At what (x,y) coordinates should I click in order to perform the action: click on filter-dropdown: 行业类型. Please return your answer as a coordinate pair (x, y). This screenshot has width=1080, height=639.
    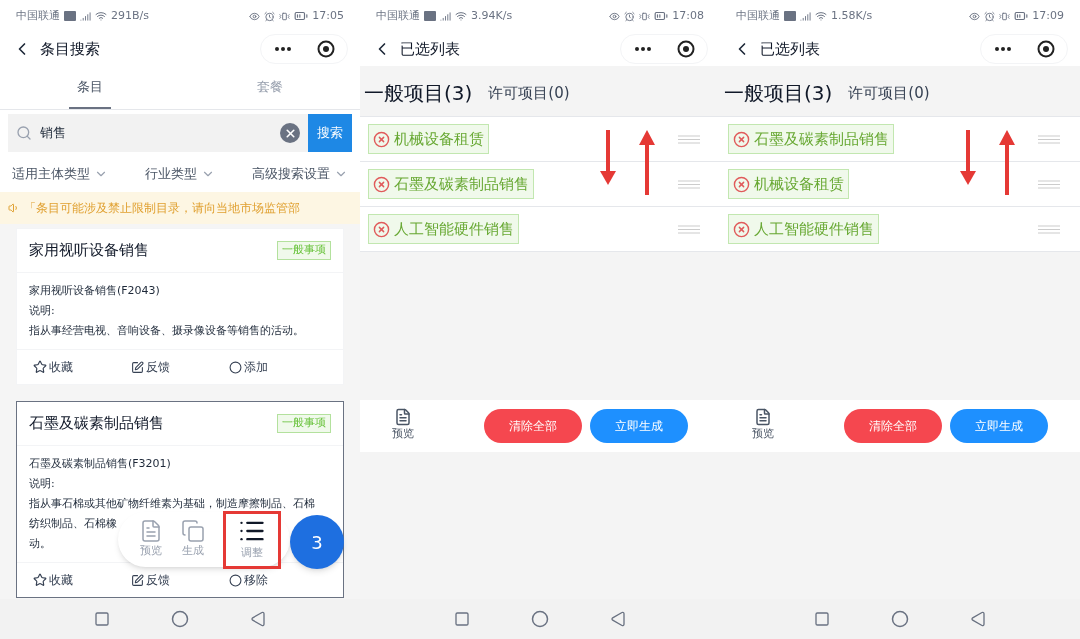
    Looking at the image, I should click on (180, 174).